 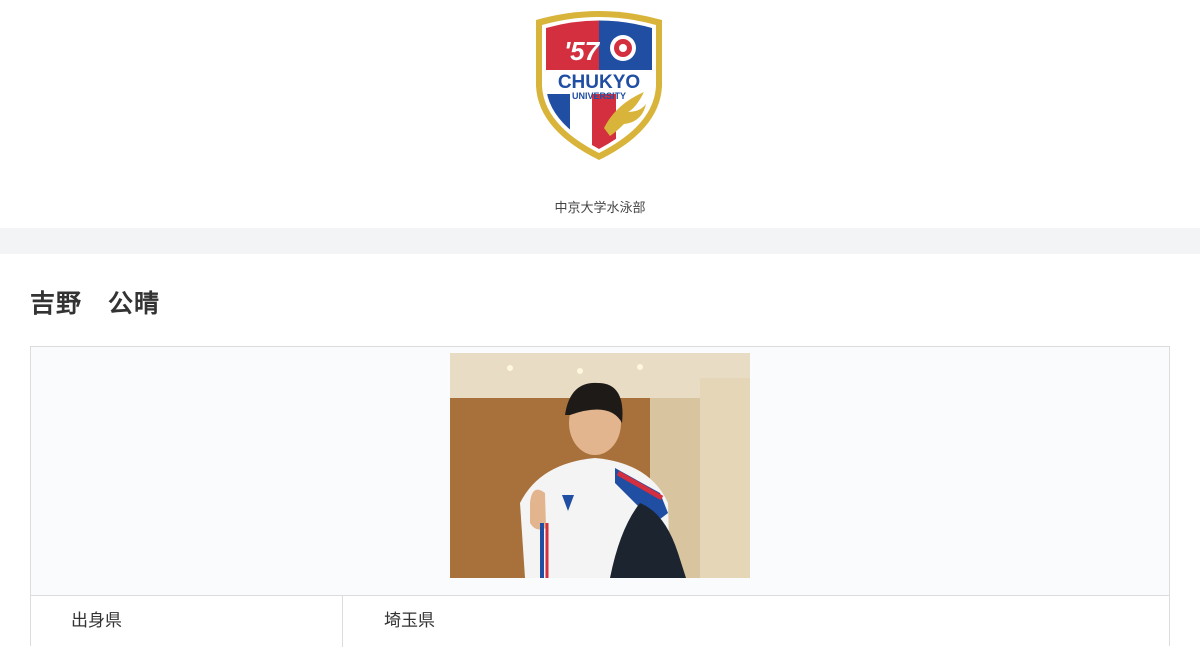 I want to click on profile-row-value: 埼玉県, so click(x=409, y=621).